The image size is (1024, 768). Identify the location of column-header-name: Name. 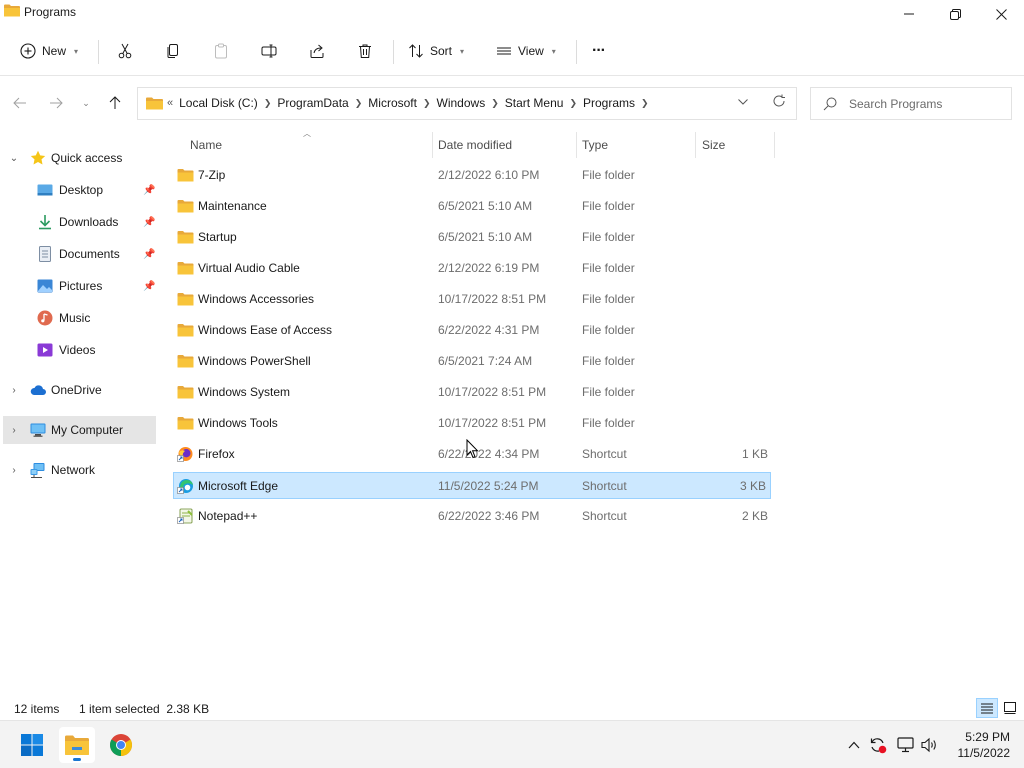
(206, 145).